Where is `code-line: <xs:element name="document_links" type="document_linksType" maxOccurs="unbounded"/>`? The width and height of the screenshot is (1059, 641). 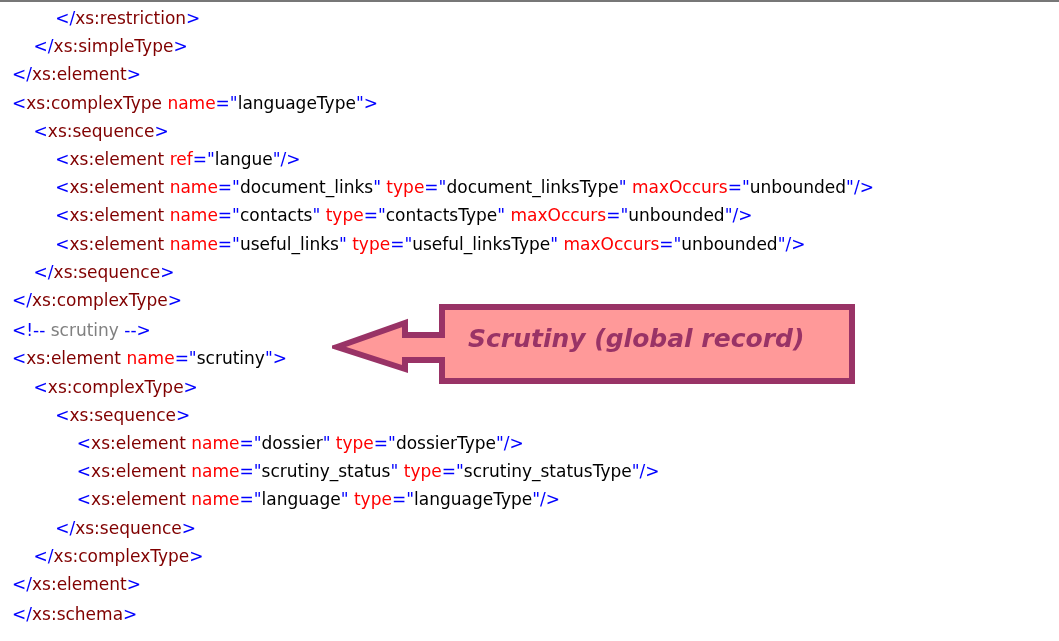
code-line: <xs:element name="document_links" type="document_linksType" maxOccurs="unbounded"/> is located at coordinates (464, 188).